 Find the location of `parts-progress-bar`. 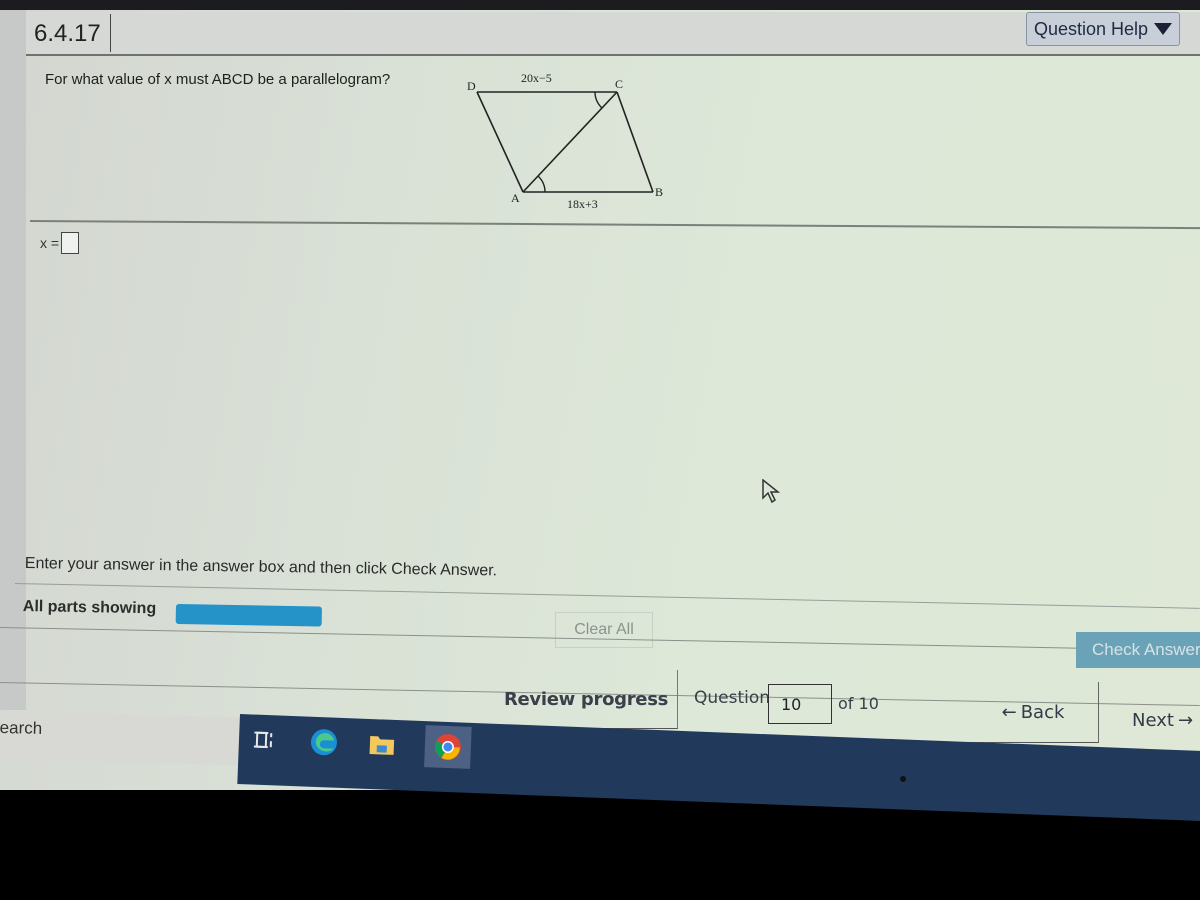

parts-progress-bar is located at coordinates (248, 615).